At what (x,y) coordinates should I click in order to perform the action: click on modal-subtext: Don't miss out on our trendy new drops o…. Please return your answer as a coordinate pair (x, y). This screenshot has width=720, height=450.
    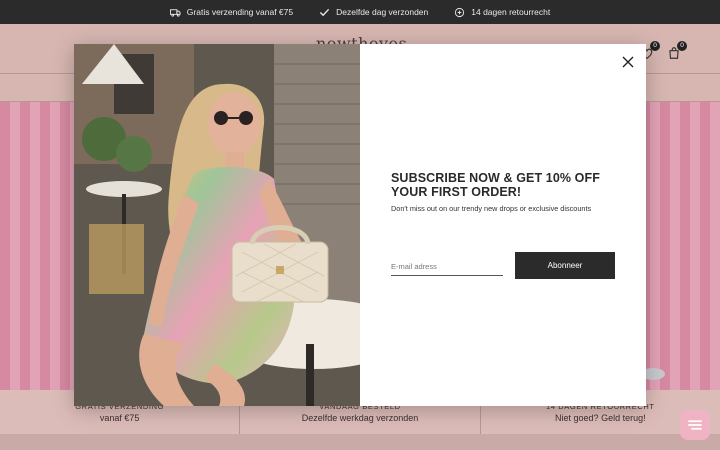
    Looking at the image, I should click on (491, 208).